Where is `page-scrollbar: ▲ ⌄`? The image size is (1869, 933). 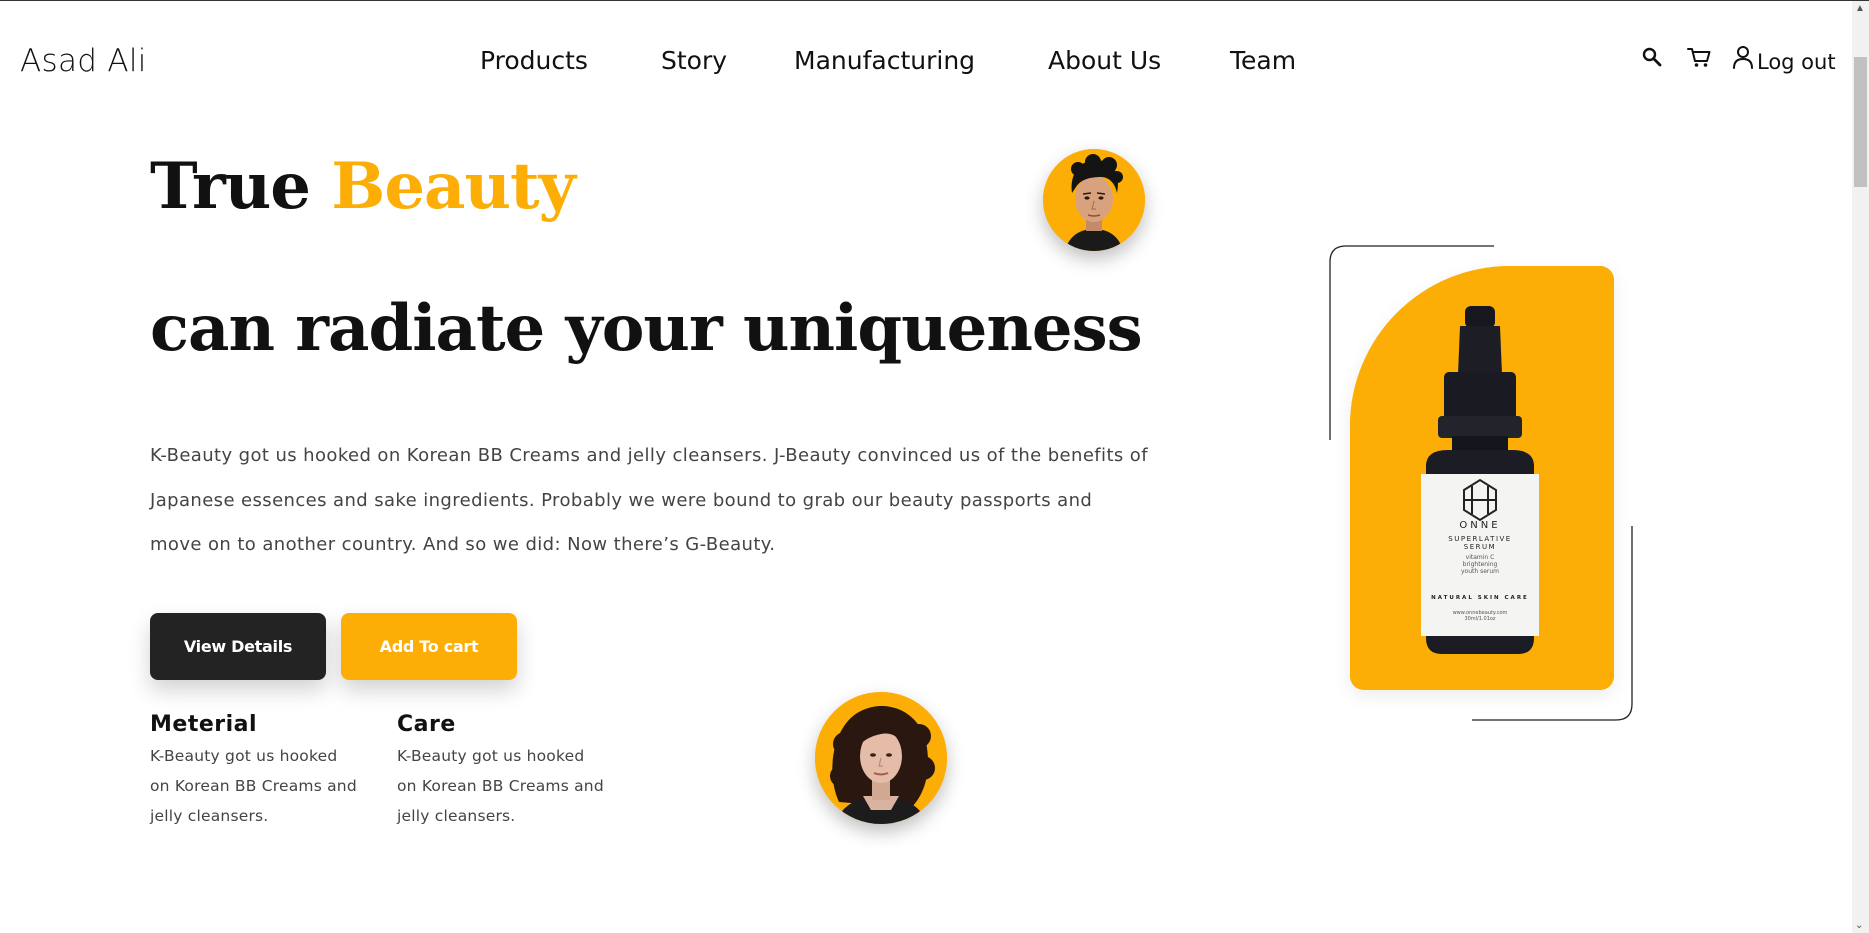
page-scrollbar: ▲ ⌄ is located at coordinates (1860, 467).